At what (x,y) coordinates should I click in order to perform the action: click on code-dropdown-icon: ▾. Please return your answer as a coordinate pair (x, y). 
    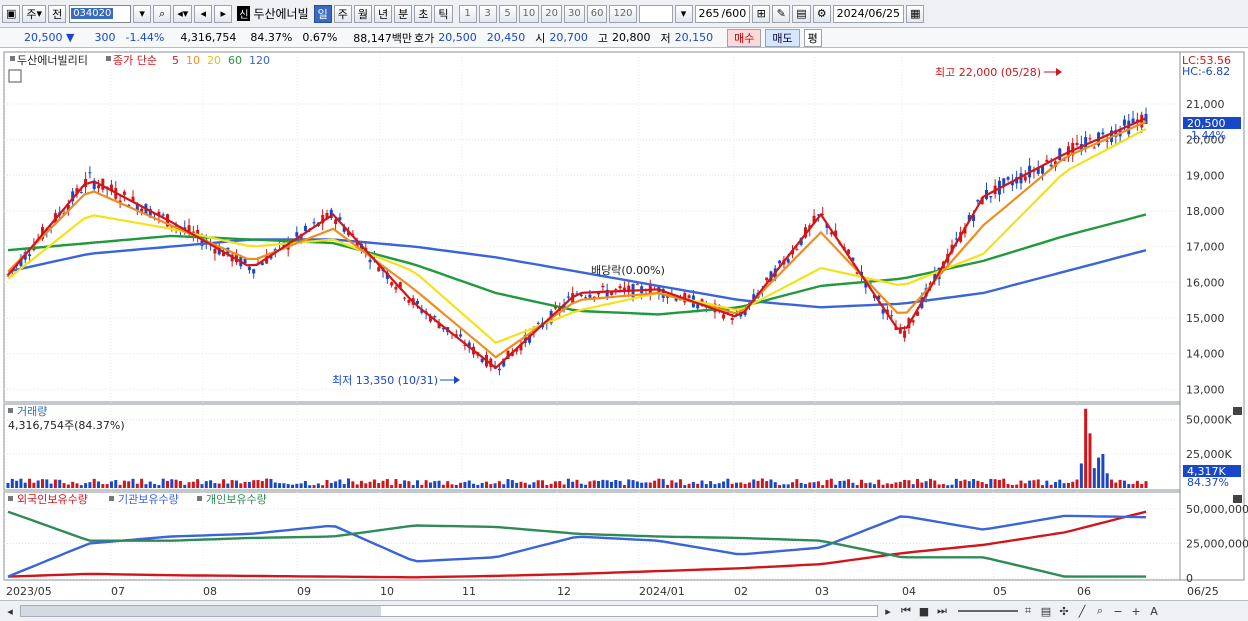
    Looking at the image, I should click on (142, 13).